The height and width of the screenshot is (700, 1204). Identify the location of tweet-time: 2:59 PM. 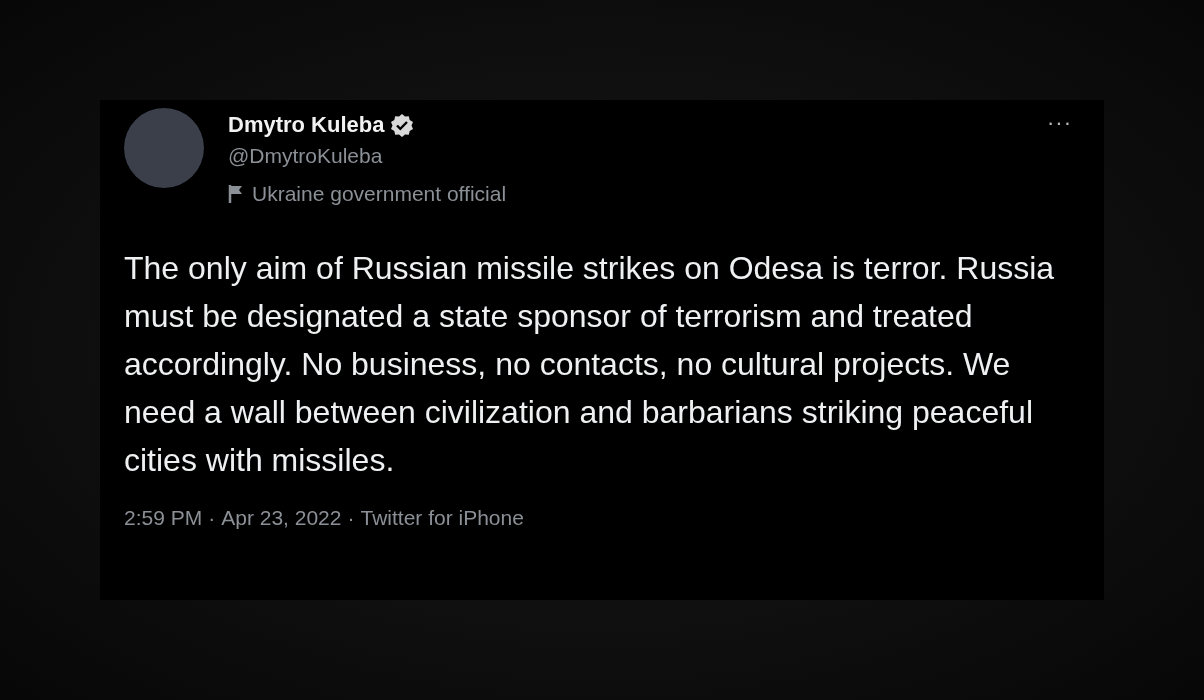
(163, 518).